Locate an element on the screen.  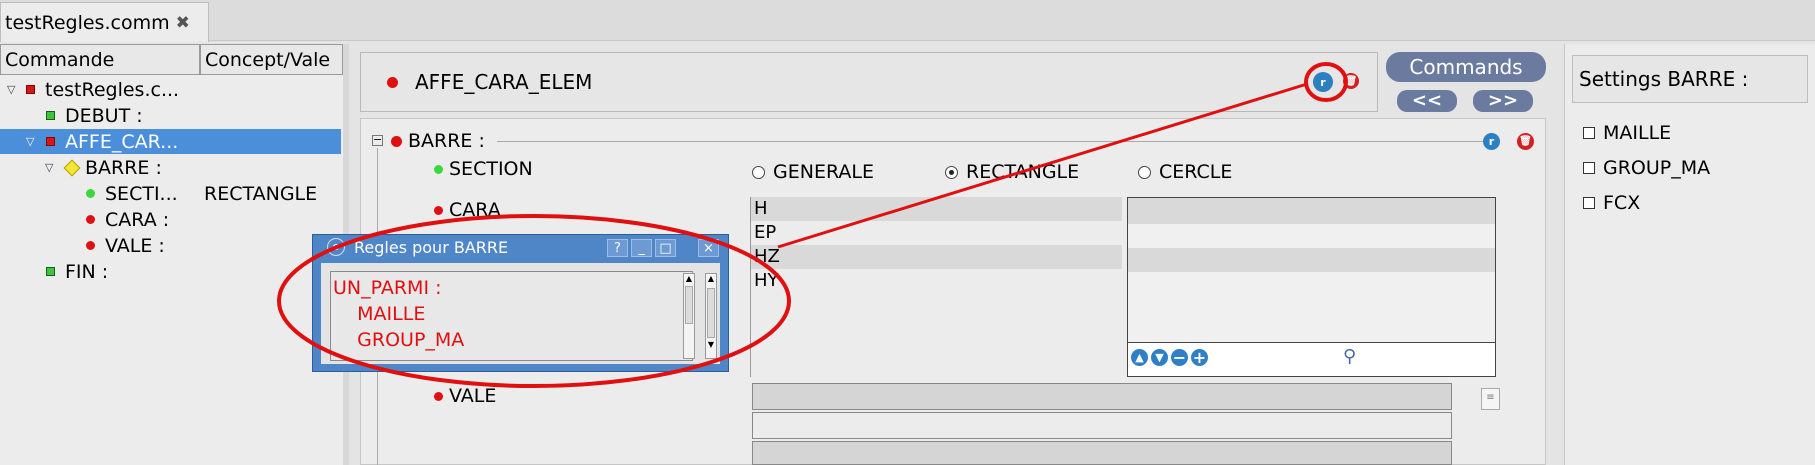
tree-item-fin: FIN : is located at coordinates (170, 271).